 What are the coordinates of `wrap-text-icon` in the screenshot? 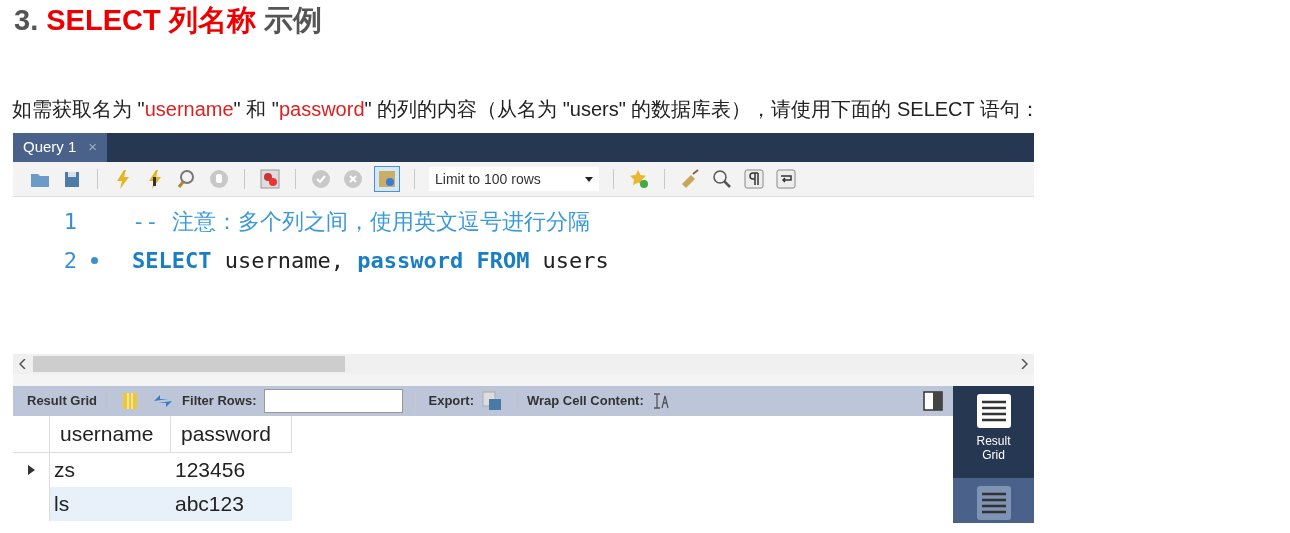 It's located at (660, 401).